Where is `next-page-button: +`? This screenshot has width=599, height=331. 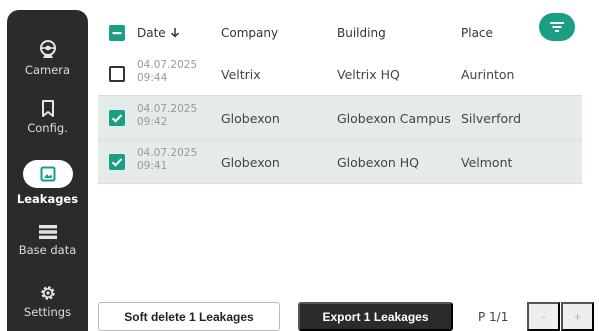 next-page-button: + is located at coordinates (577, 316).